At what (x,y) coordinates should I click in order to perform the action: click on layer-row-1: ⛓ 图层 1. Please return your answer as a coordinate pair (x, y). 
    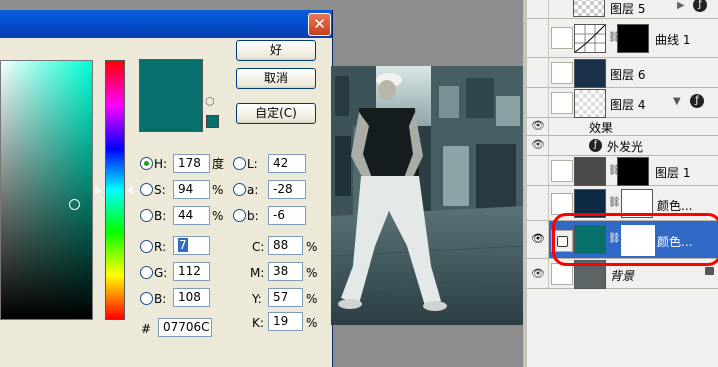
    Looking at the image, I should click on (622, 171).